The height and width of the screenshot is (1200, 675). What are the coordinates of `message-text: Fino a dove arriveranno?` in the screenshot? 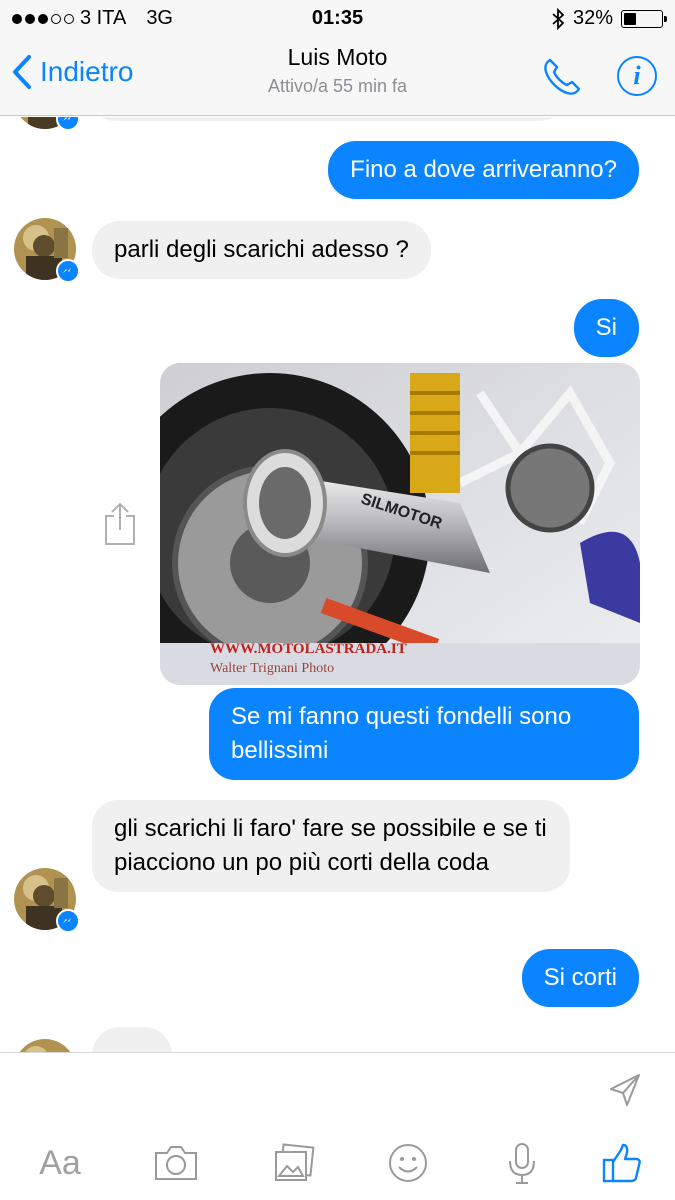 It's located at (483, 169).